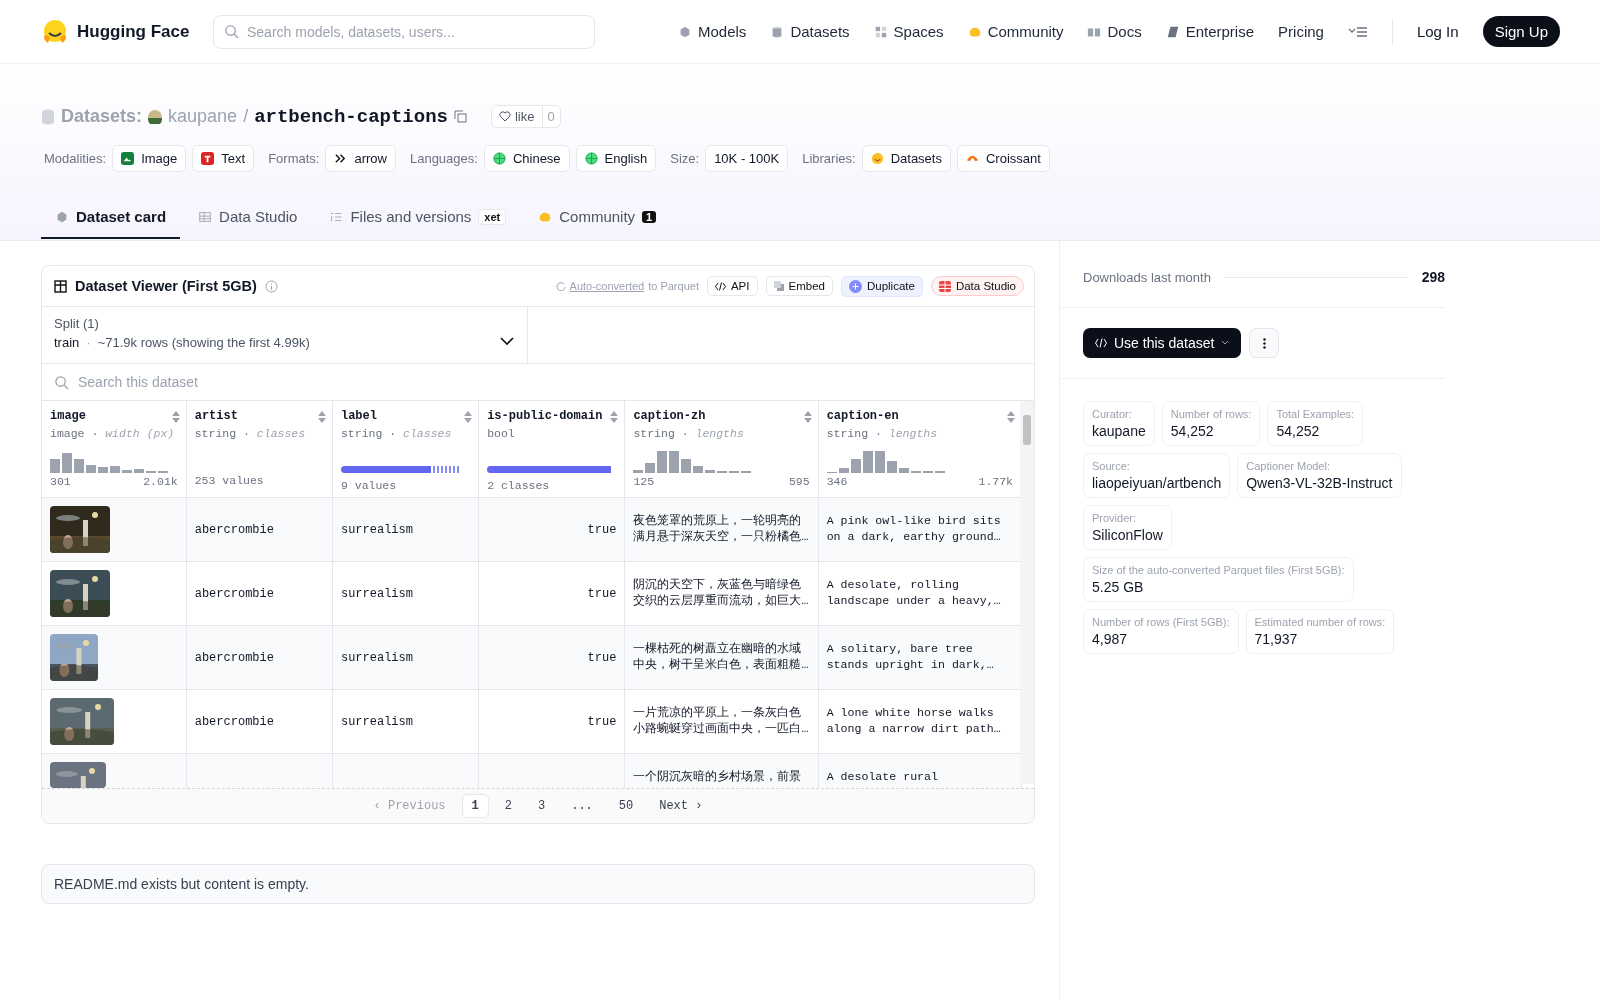 The width and height of the screenshot is (1600, 1000). I want to click on globe-icon, so click(499, 158).